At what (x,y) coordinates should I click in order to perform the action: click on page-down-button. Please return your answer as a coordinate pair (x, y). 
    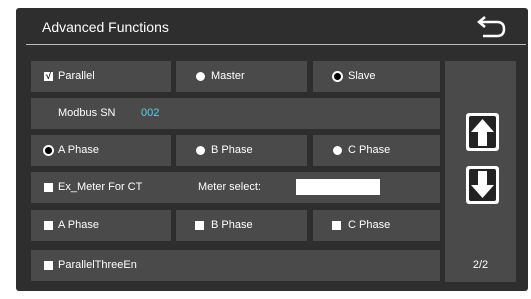
    Looking at the image, I should click on (482, 185).